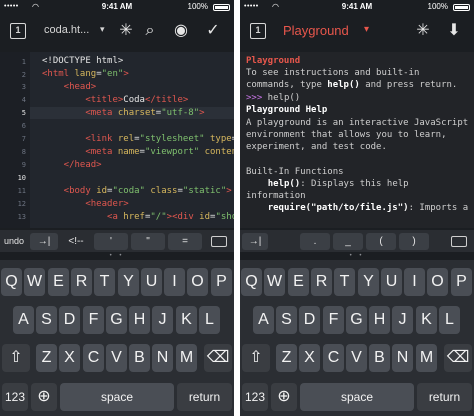 The image size is (474, 416). Describe the element at coordinates (23, 87) in the screenshot. I see `line-number: 3` at that location.